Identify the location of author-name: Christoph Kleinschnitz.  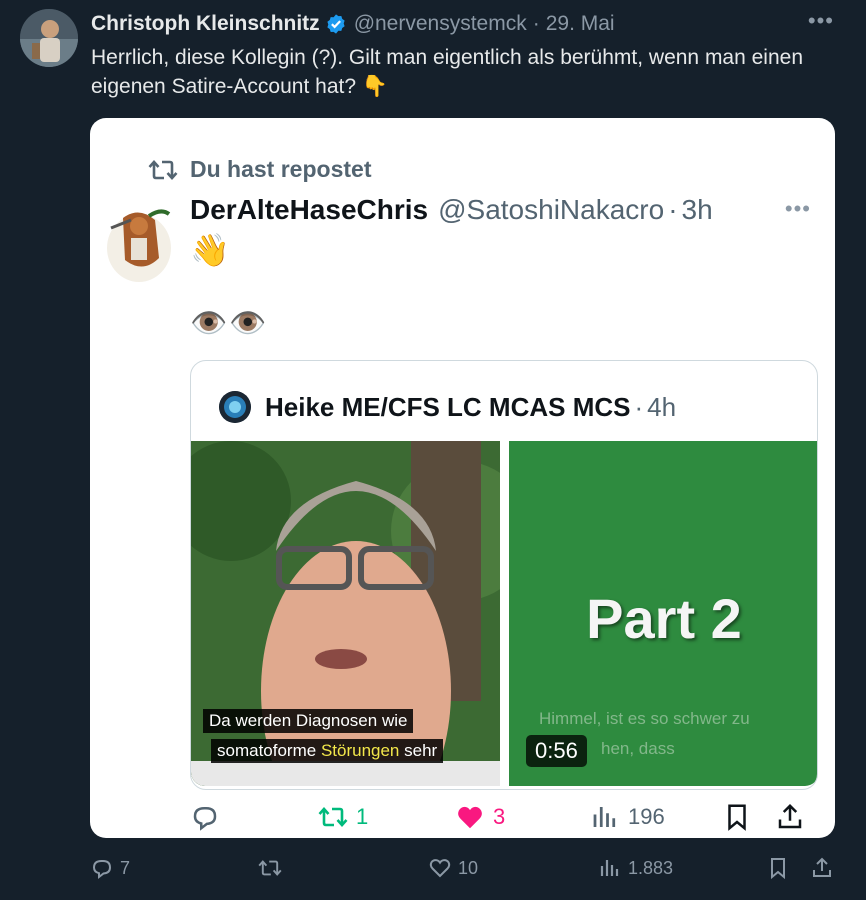
(205, 24).